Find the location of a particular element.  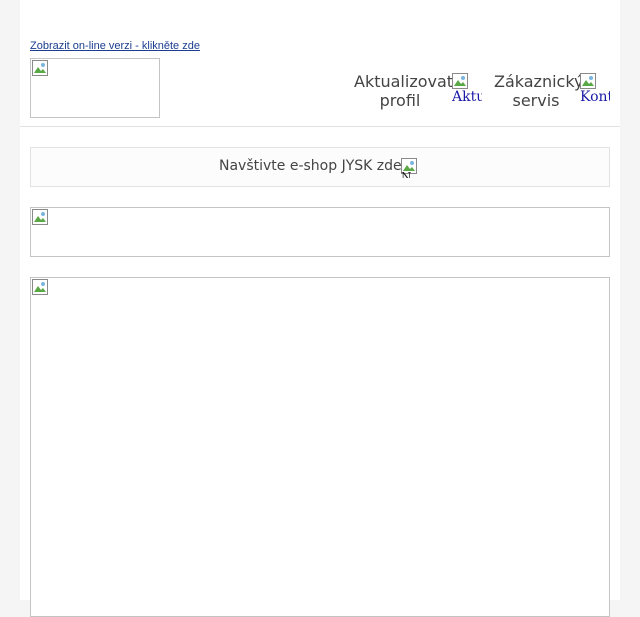

customer-service-link: Zákaznický servis is located at coordinates (539, 91).